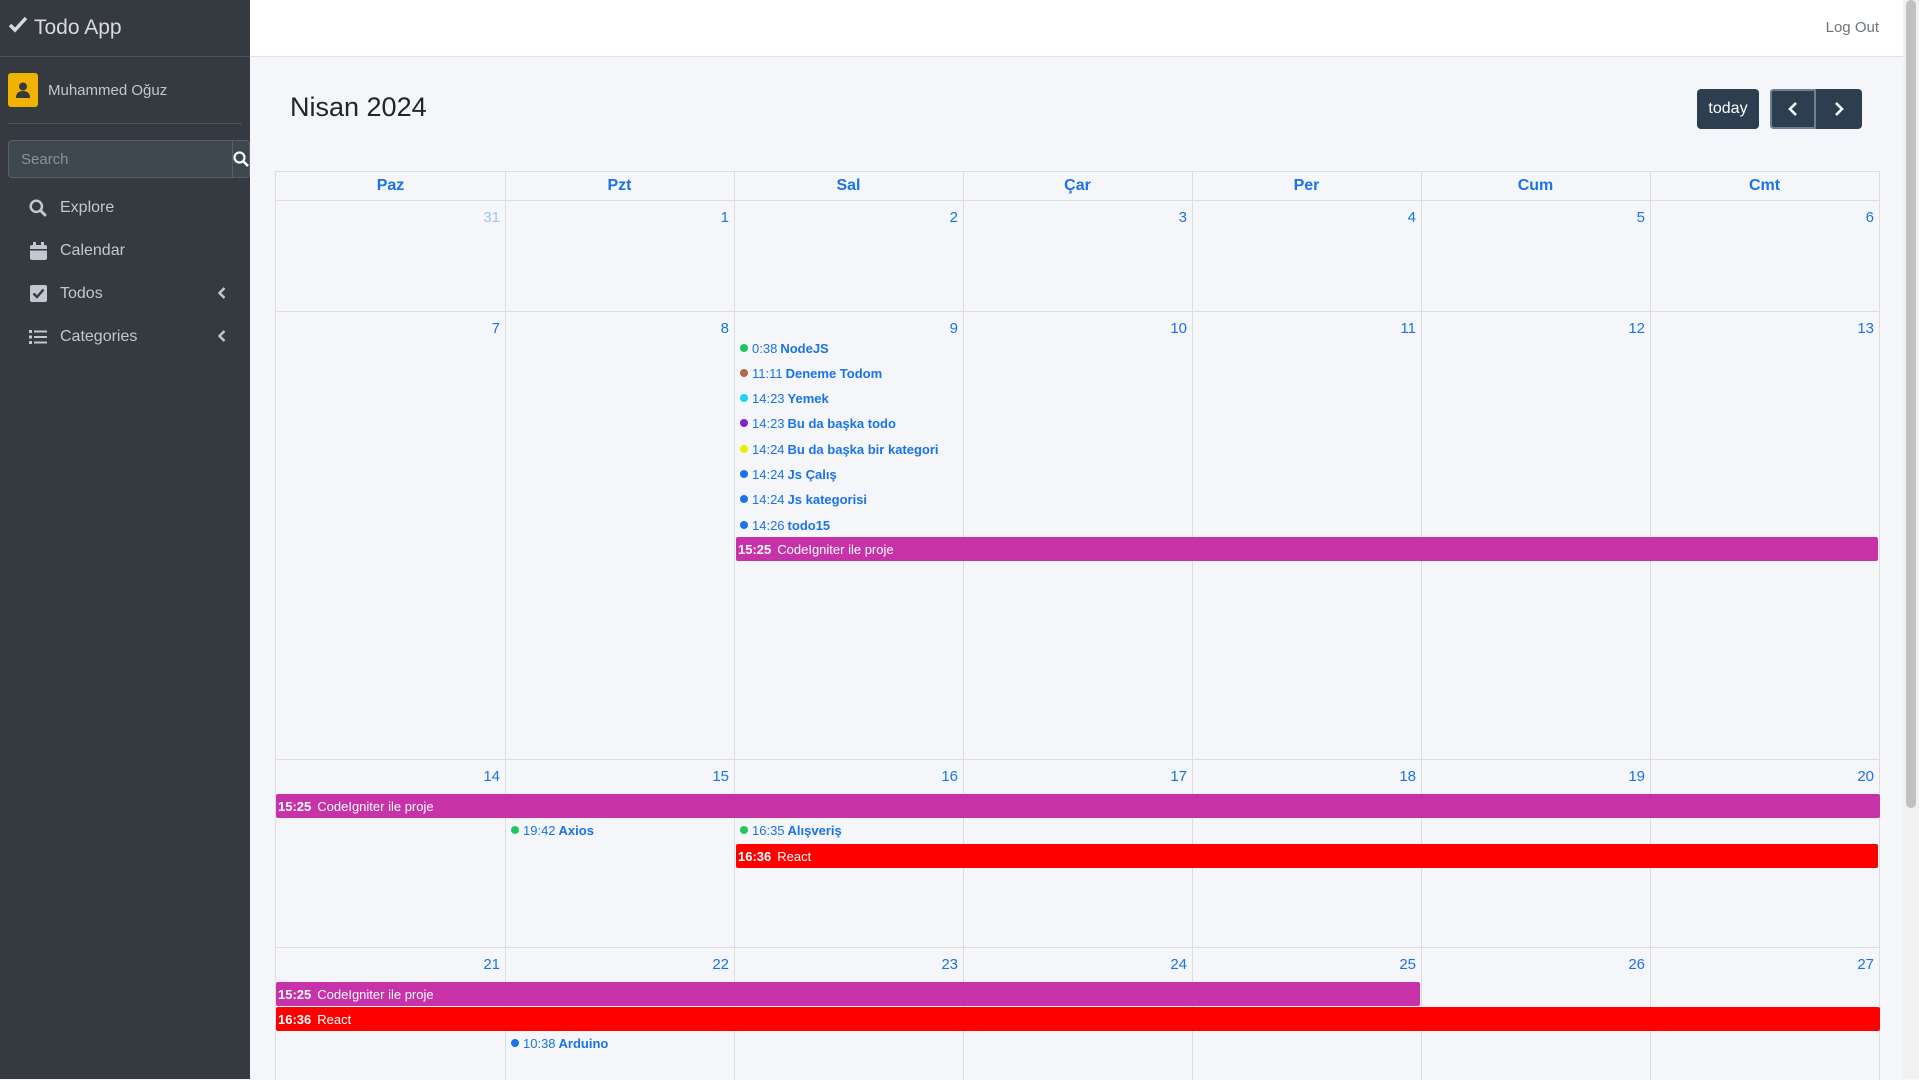 The image size is (1919, 1080). What do you see at coordinates (804, 348) in the screenshot?
I see `event-title: NodeJS` at bounding box center [804, 348].